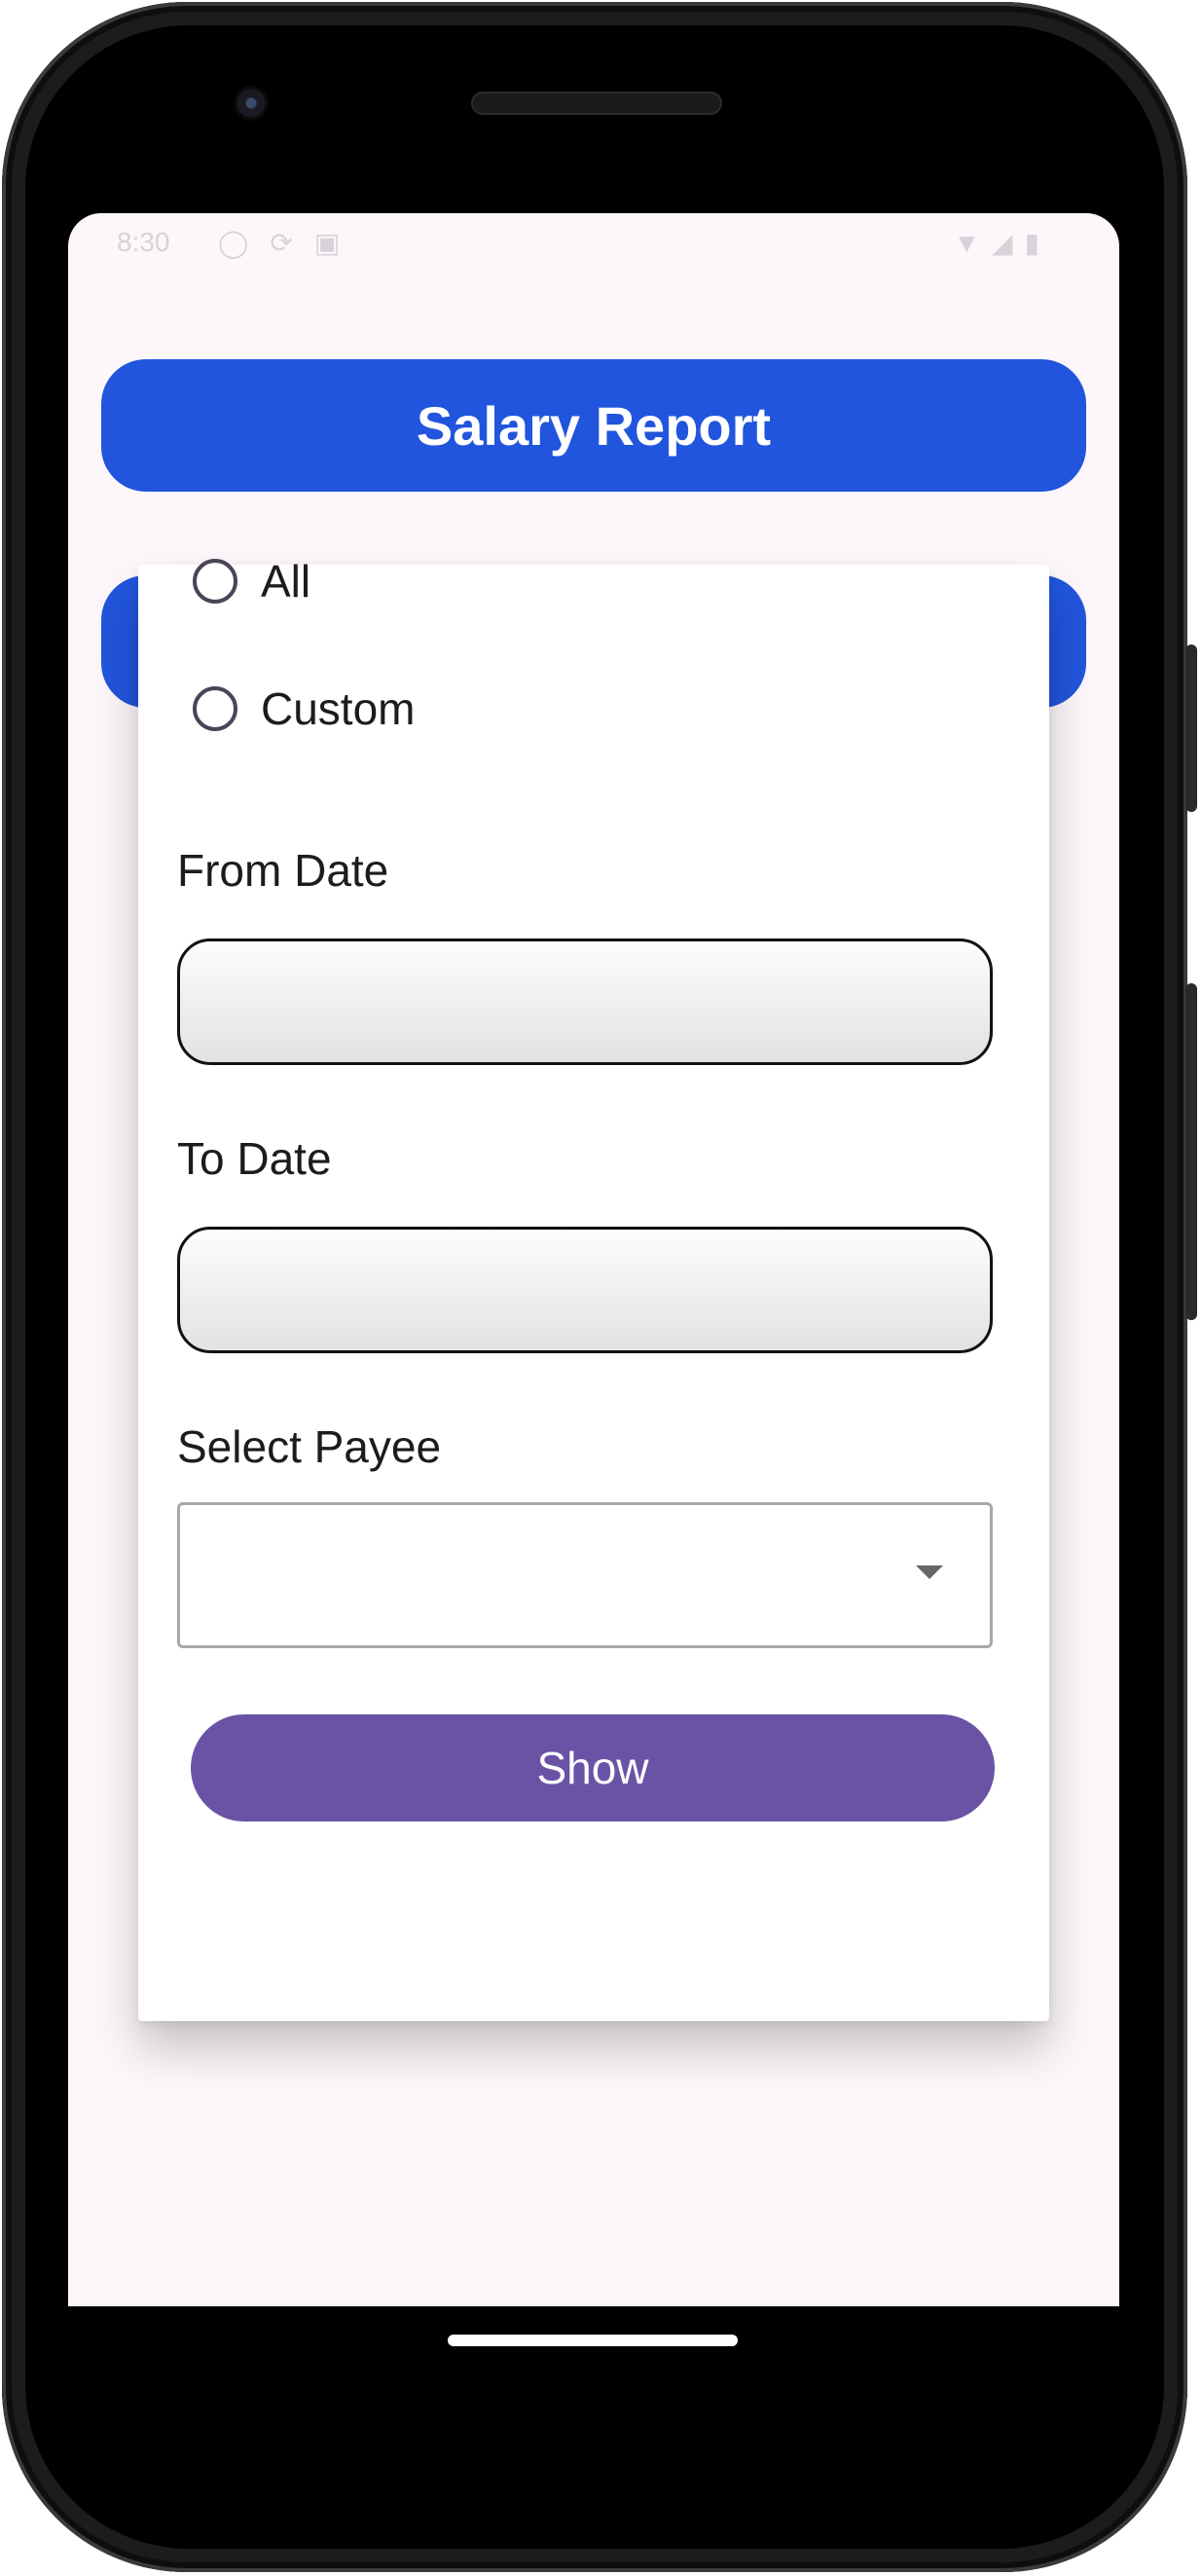 The image size is (1202, 2576). I want to click on dropdown-arrow-icon, so click(929, 1572).